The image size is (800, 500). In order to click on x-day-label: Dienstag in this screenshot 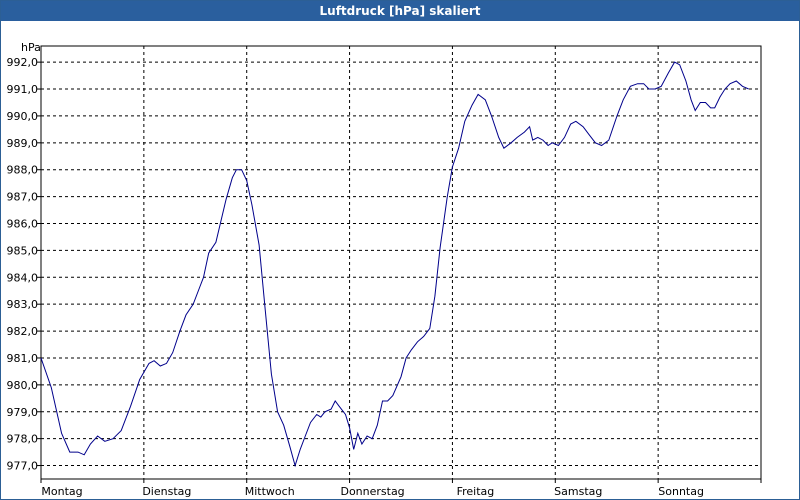, I will do `click(166, 491)`.